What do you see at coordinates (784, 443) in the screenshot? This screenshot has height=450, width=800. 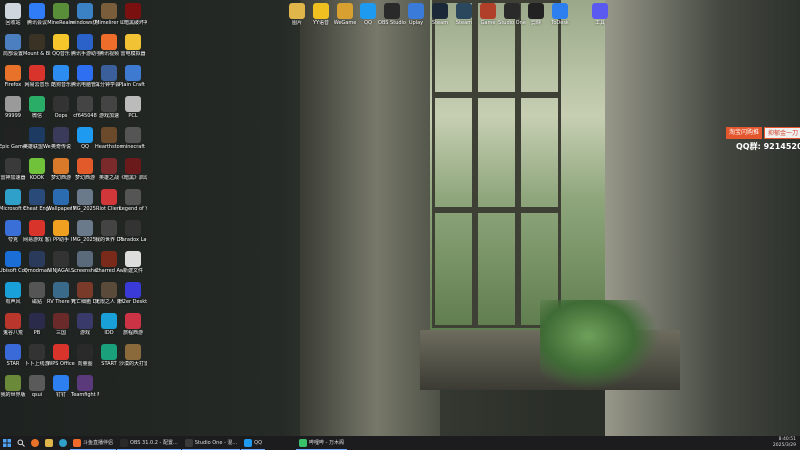 I see `system-clock: 8:40:51 2025/3/29` at bounding box center [784, 443].